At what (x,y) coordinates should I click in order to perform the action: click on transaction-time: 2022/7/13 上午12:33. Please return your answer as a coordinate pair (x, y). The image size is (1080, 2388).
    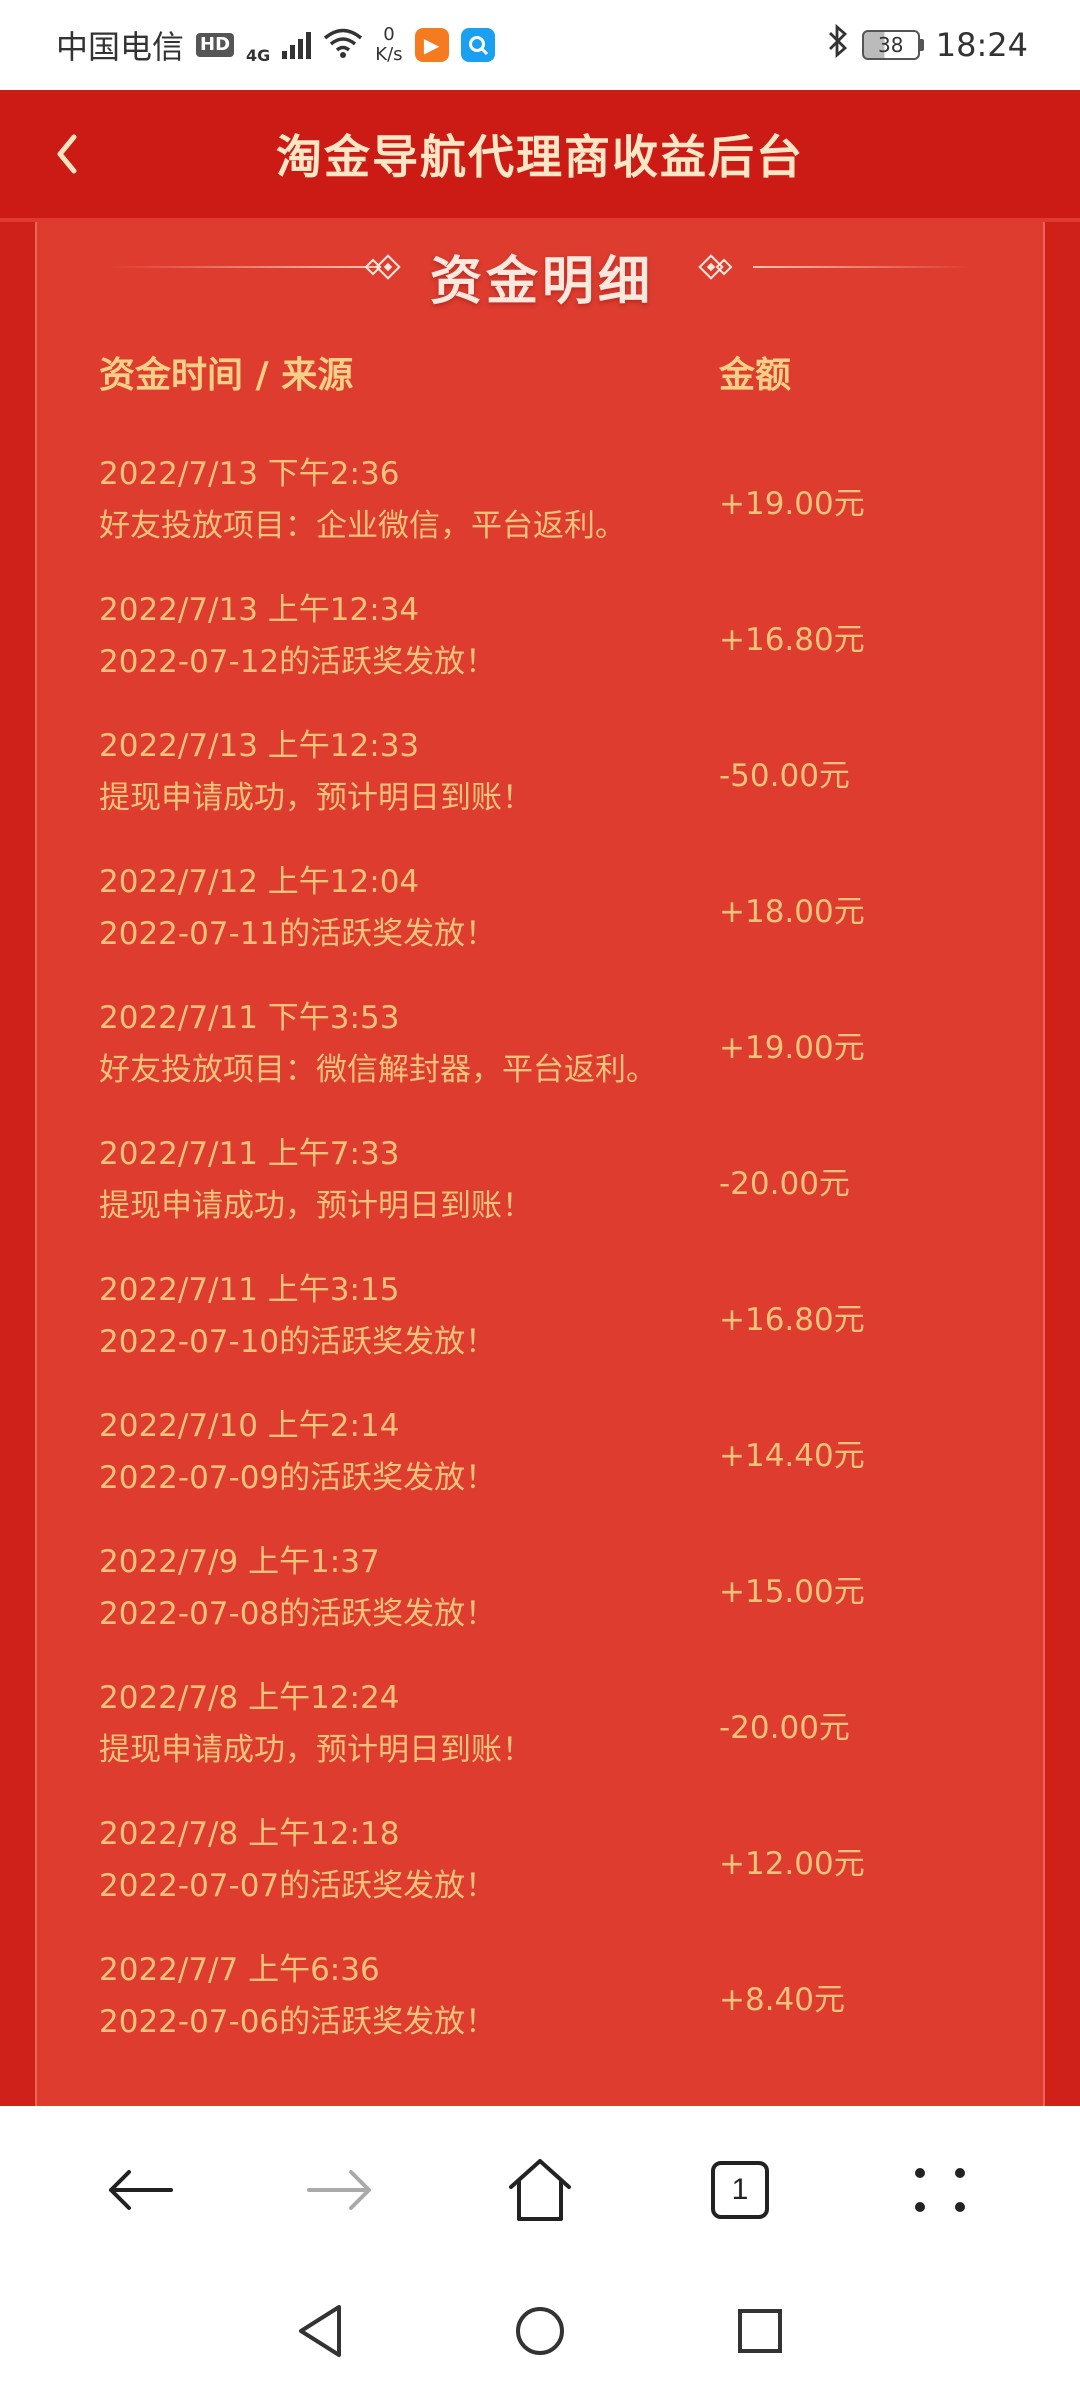
    Looking at the image, I should click on (259, 746).